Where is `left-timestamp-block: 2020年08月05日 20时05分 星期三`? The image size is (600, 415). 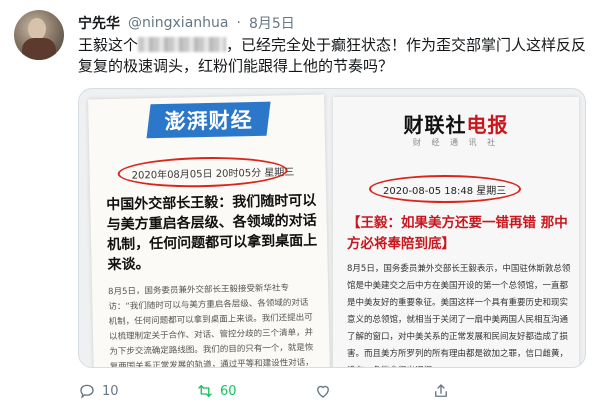
left-timestamp-block: 2020年08月05日 20时05分 星期三 is located at coordinates (206, 172).